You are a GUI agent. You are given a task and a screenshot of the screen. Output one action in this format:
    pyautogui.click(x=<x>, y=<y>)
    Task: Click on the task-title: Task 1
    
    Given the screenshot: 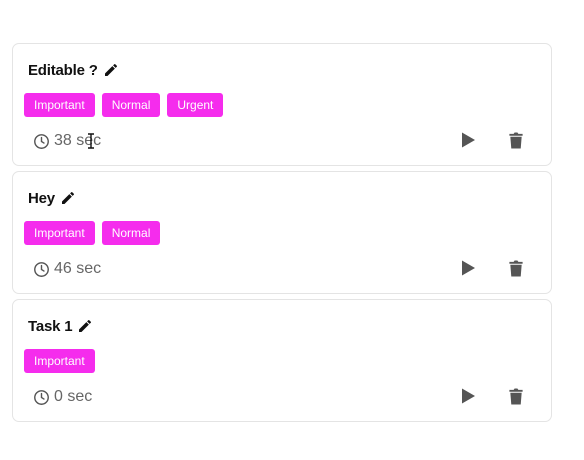 What is the action you would take?
    pyautogui.click(x=50, y=326)
    